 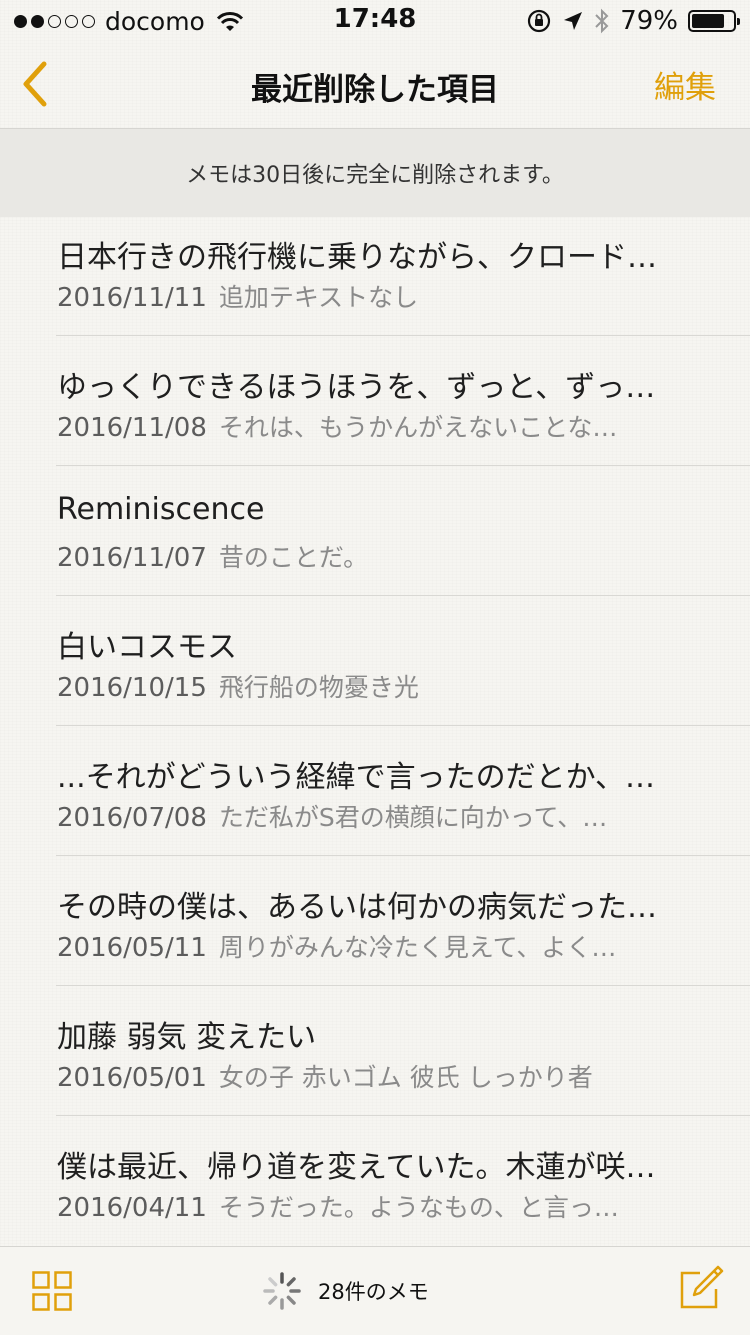 What do you see at coordinates (132, 1208) in the screenshot?
I see `note-date: 2016/04/11` at bounding box center [132, 1208].